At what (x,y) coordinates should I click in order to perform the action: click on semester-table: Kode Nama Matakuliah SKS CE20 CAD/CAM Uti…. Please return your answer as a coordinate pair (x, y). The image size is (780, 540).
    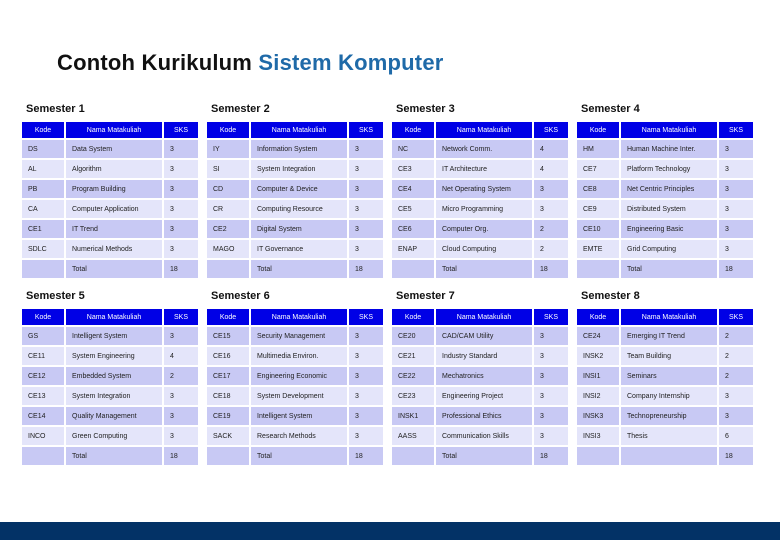
    Looking at the image, I should click on (480, 387).